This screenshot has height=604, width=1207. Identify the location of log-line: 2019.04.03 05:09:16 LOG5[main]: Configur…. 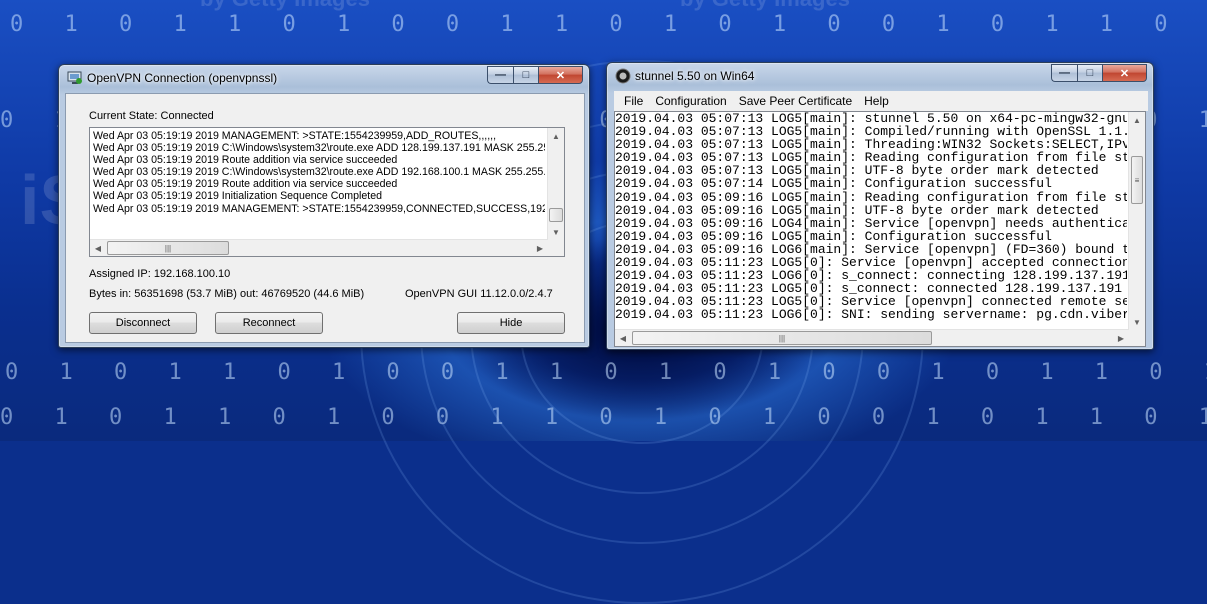
(833, 236).